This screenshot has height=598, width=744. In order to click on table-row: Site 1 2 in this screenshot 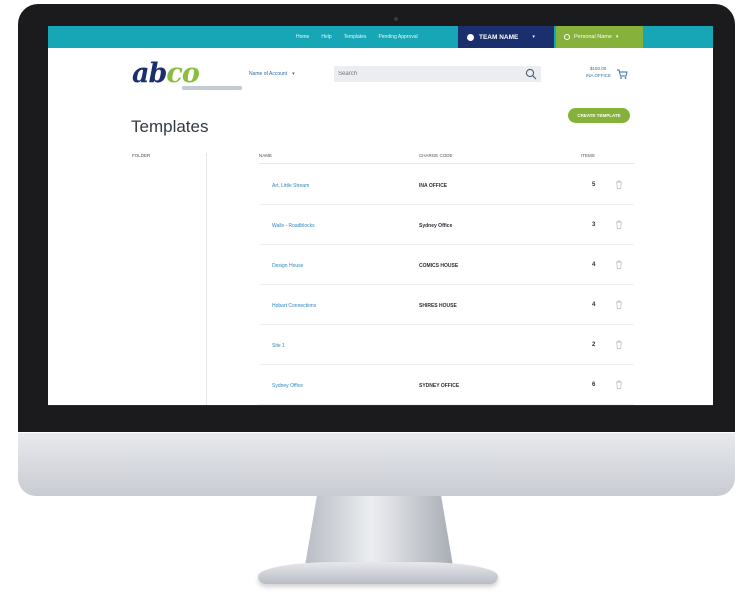, I will do `click(446, 344)`.